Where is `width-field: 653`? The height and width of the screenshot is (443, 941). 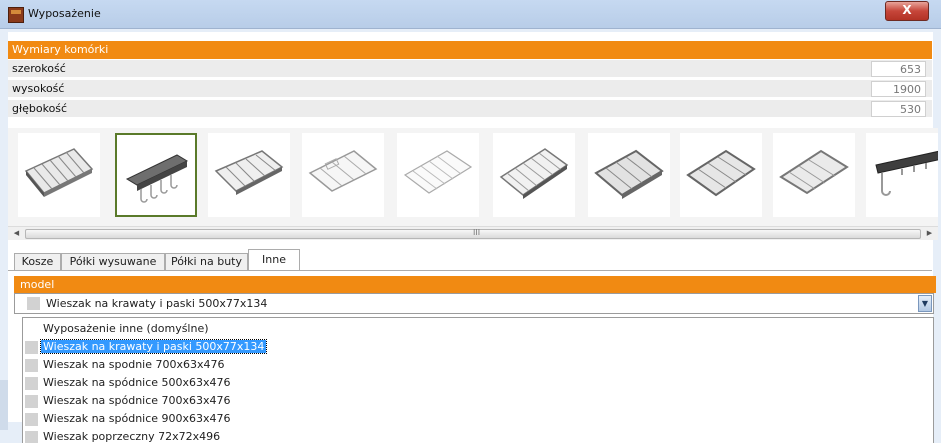 width-field: 653 is located at coordinates (898, 69).